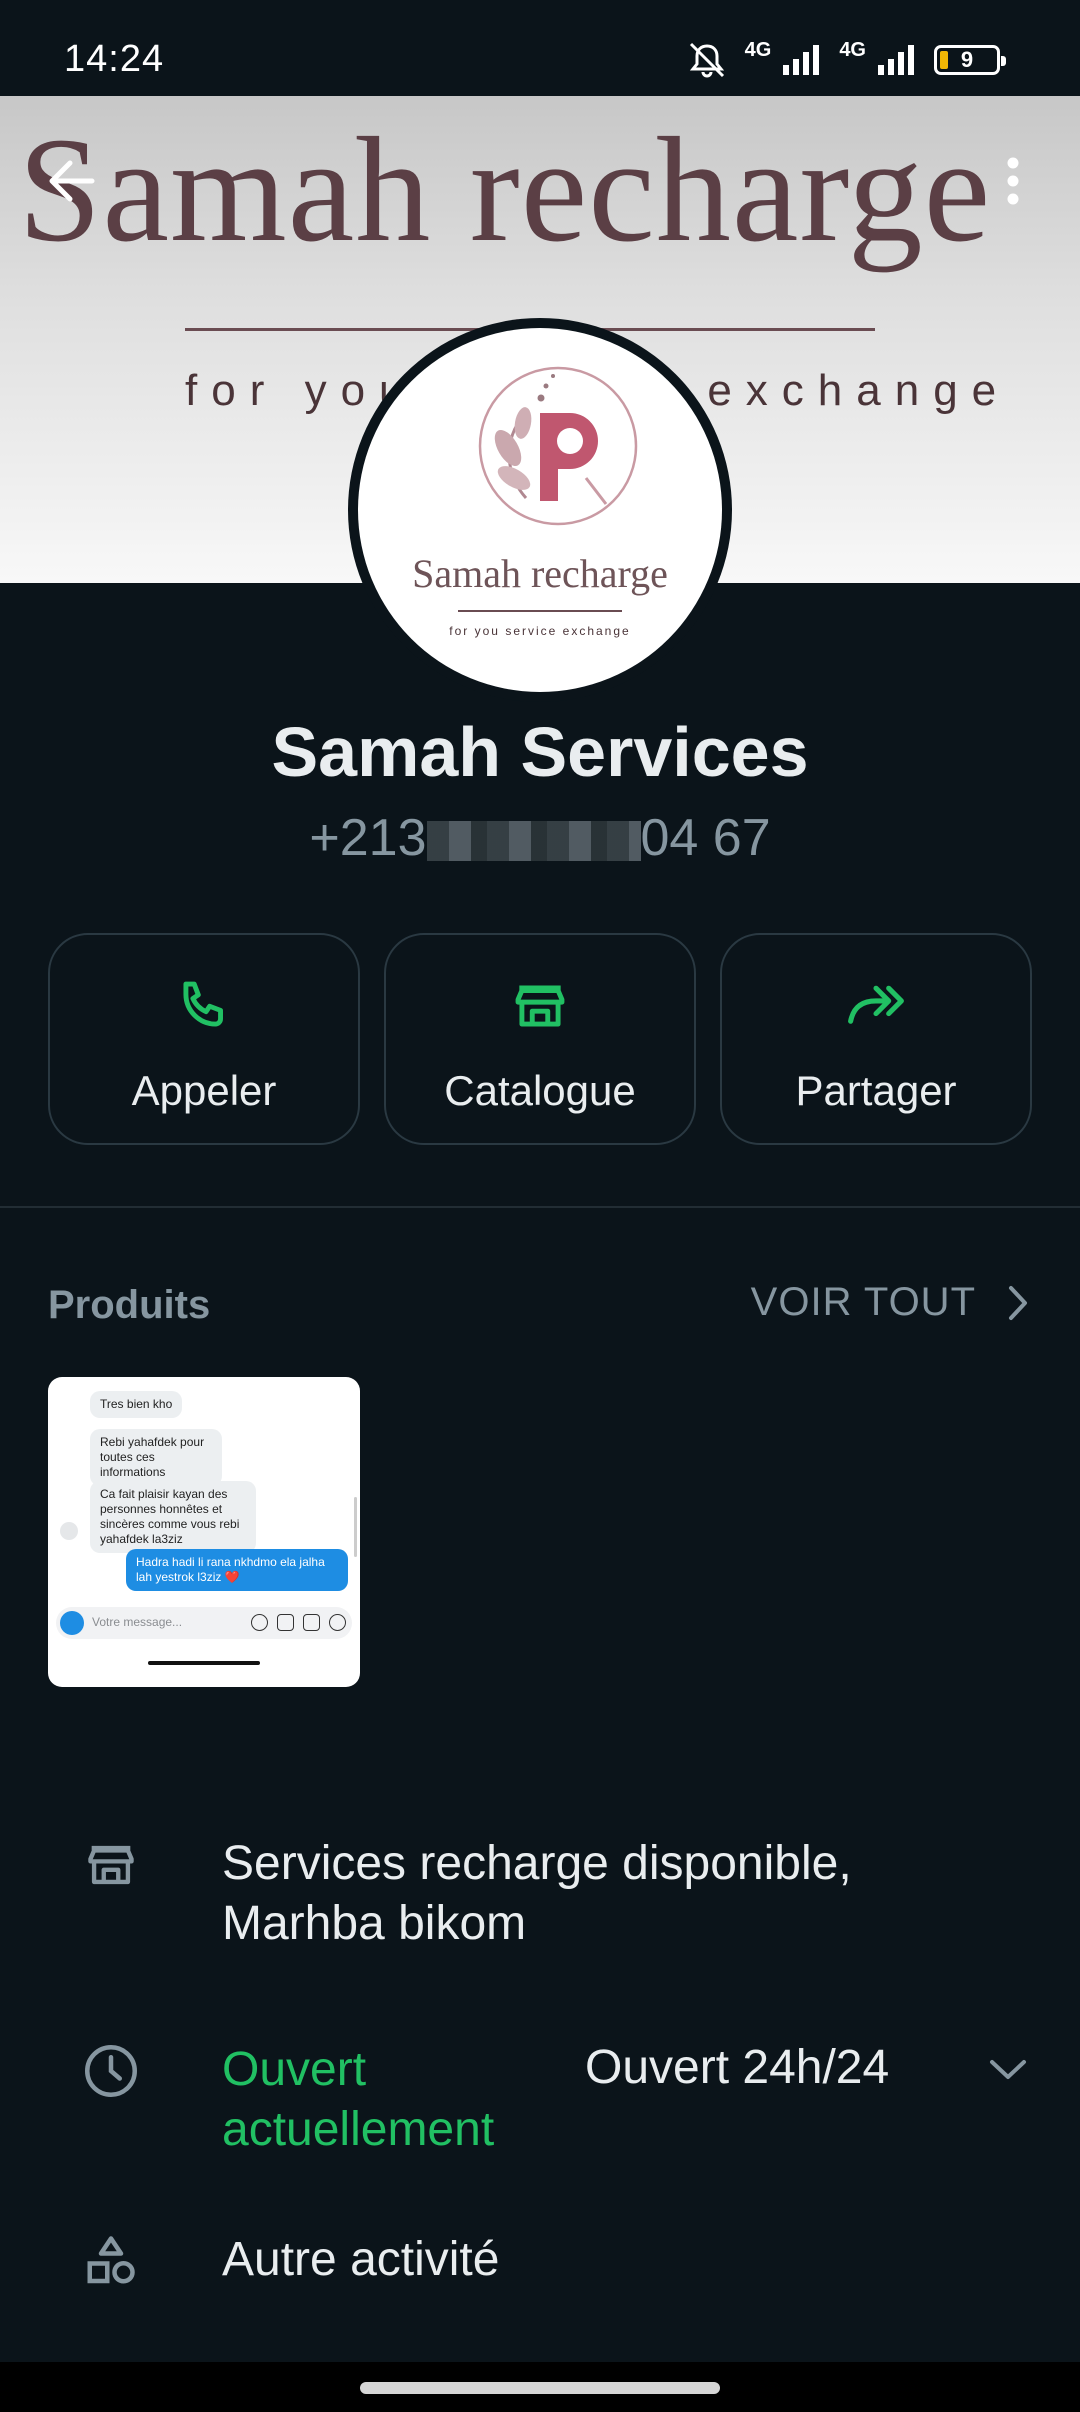 The image size is (1080, 2412). I want to click on cover-title: Samah recharge, so click(505, 190).